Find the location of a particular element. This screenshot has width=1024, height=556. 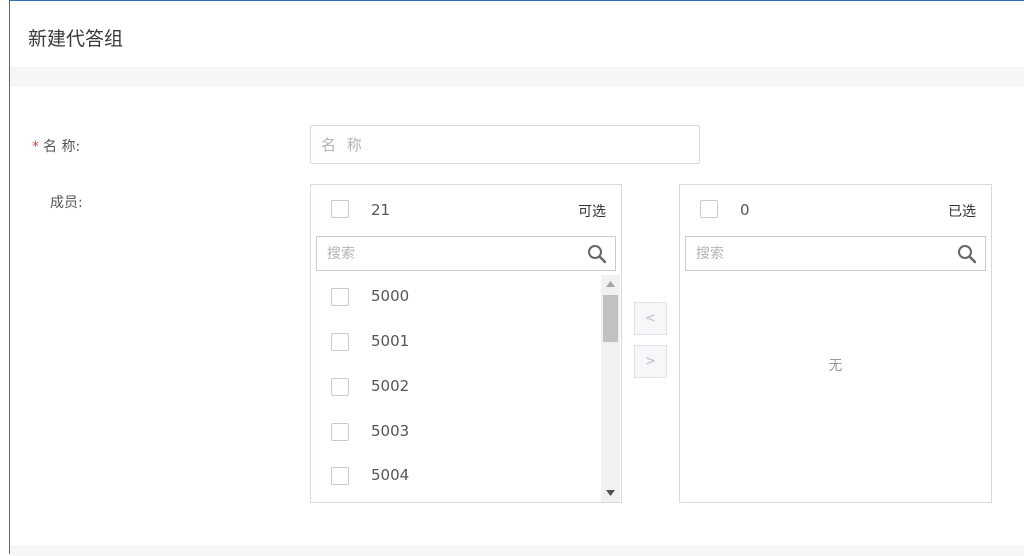

available-search-input is located at coordinates (466, 253).